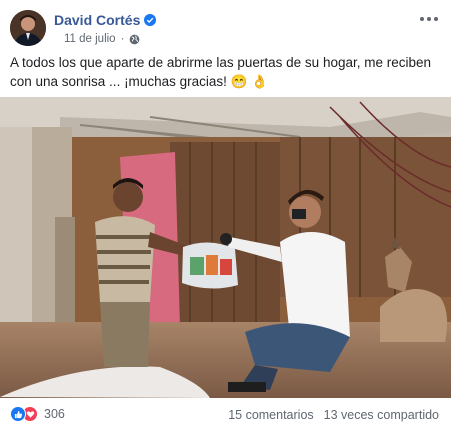  Describe the element at coordinates (225, 415) in the screenshot. I see `post-footer: 306 15 comentarios 13 veces compartido` at that location.